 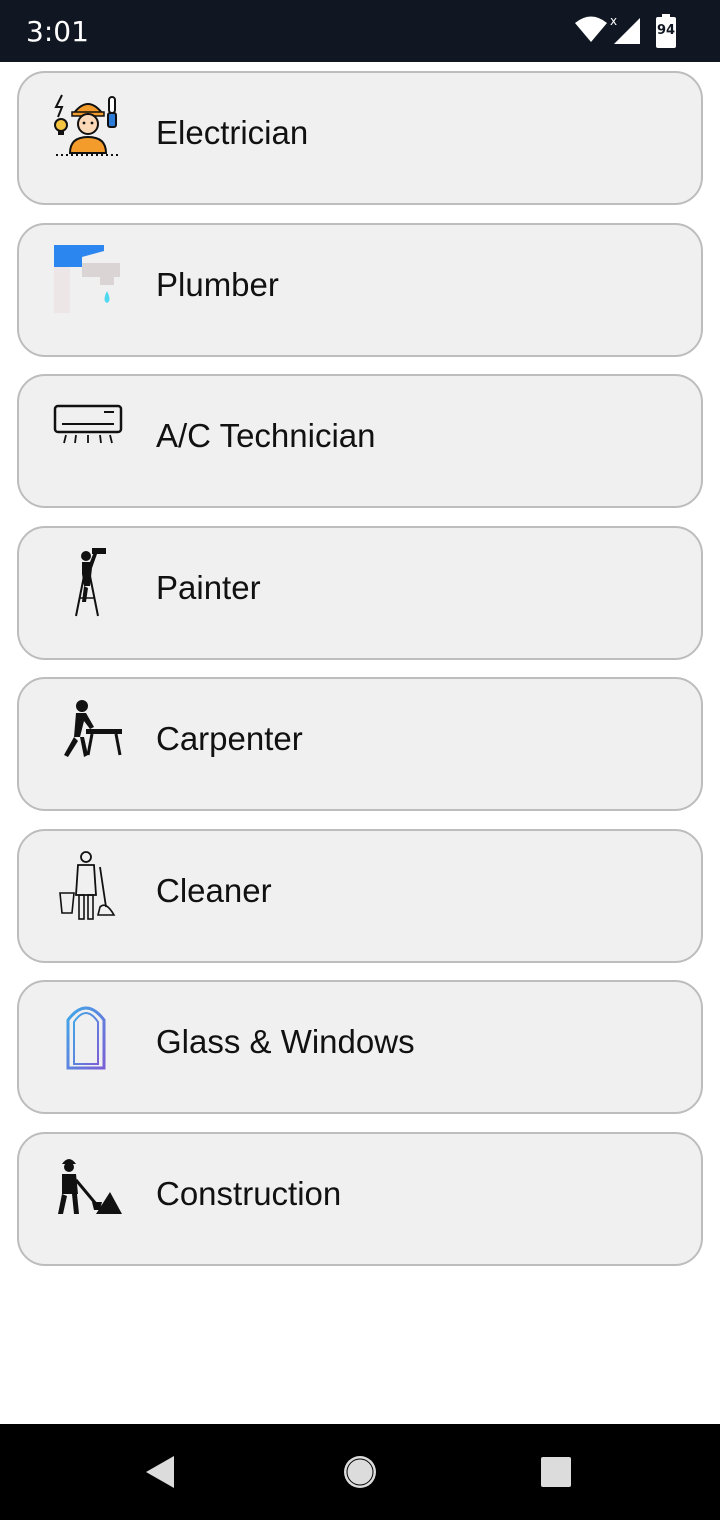 I want to click on service-card-cleaner: Cleaner, so click(x=360, y=895).